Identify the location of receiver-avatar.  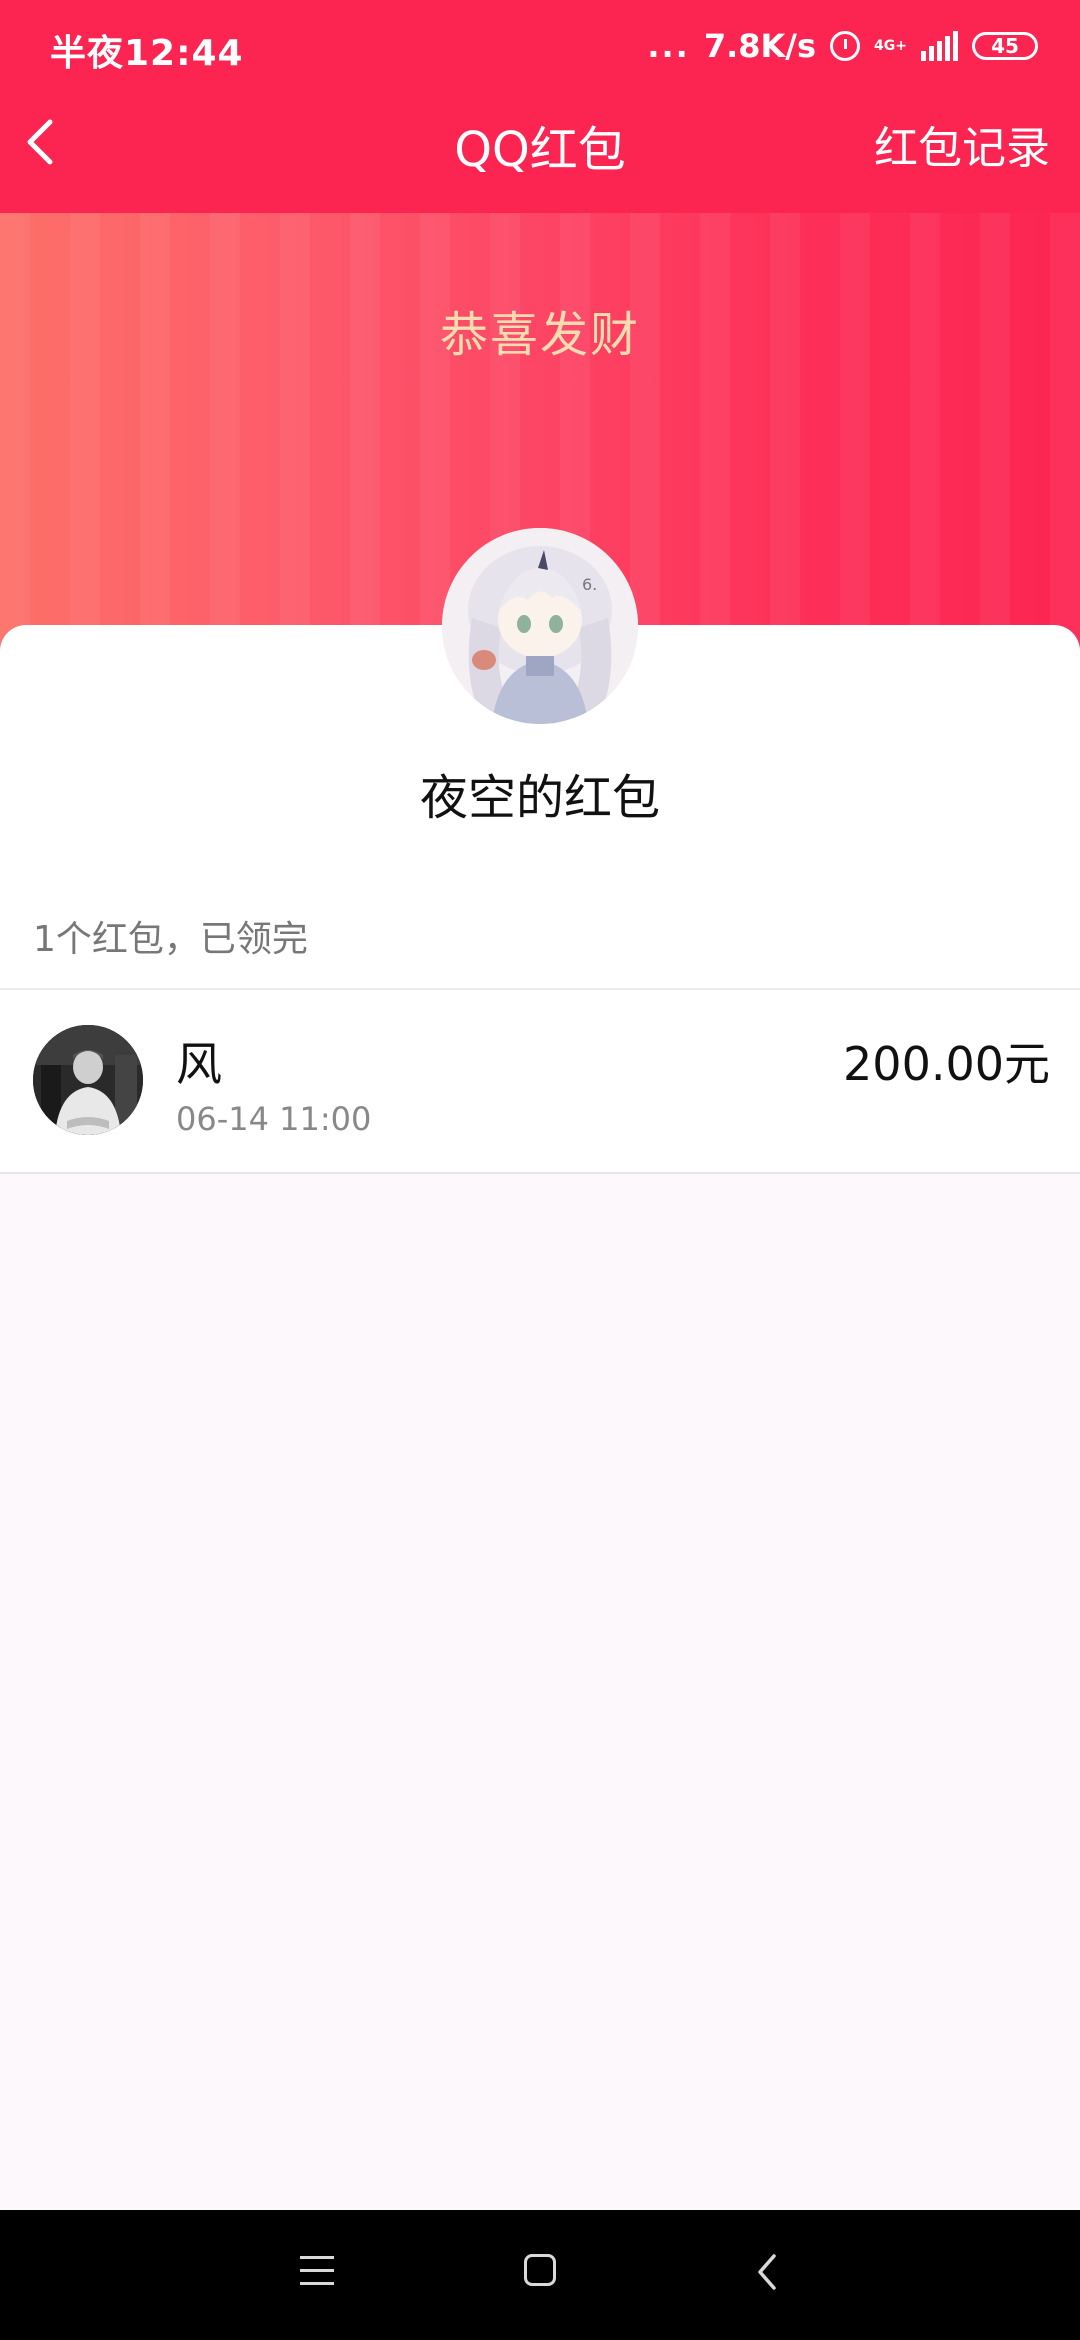
(88, 1080).